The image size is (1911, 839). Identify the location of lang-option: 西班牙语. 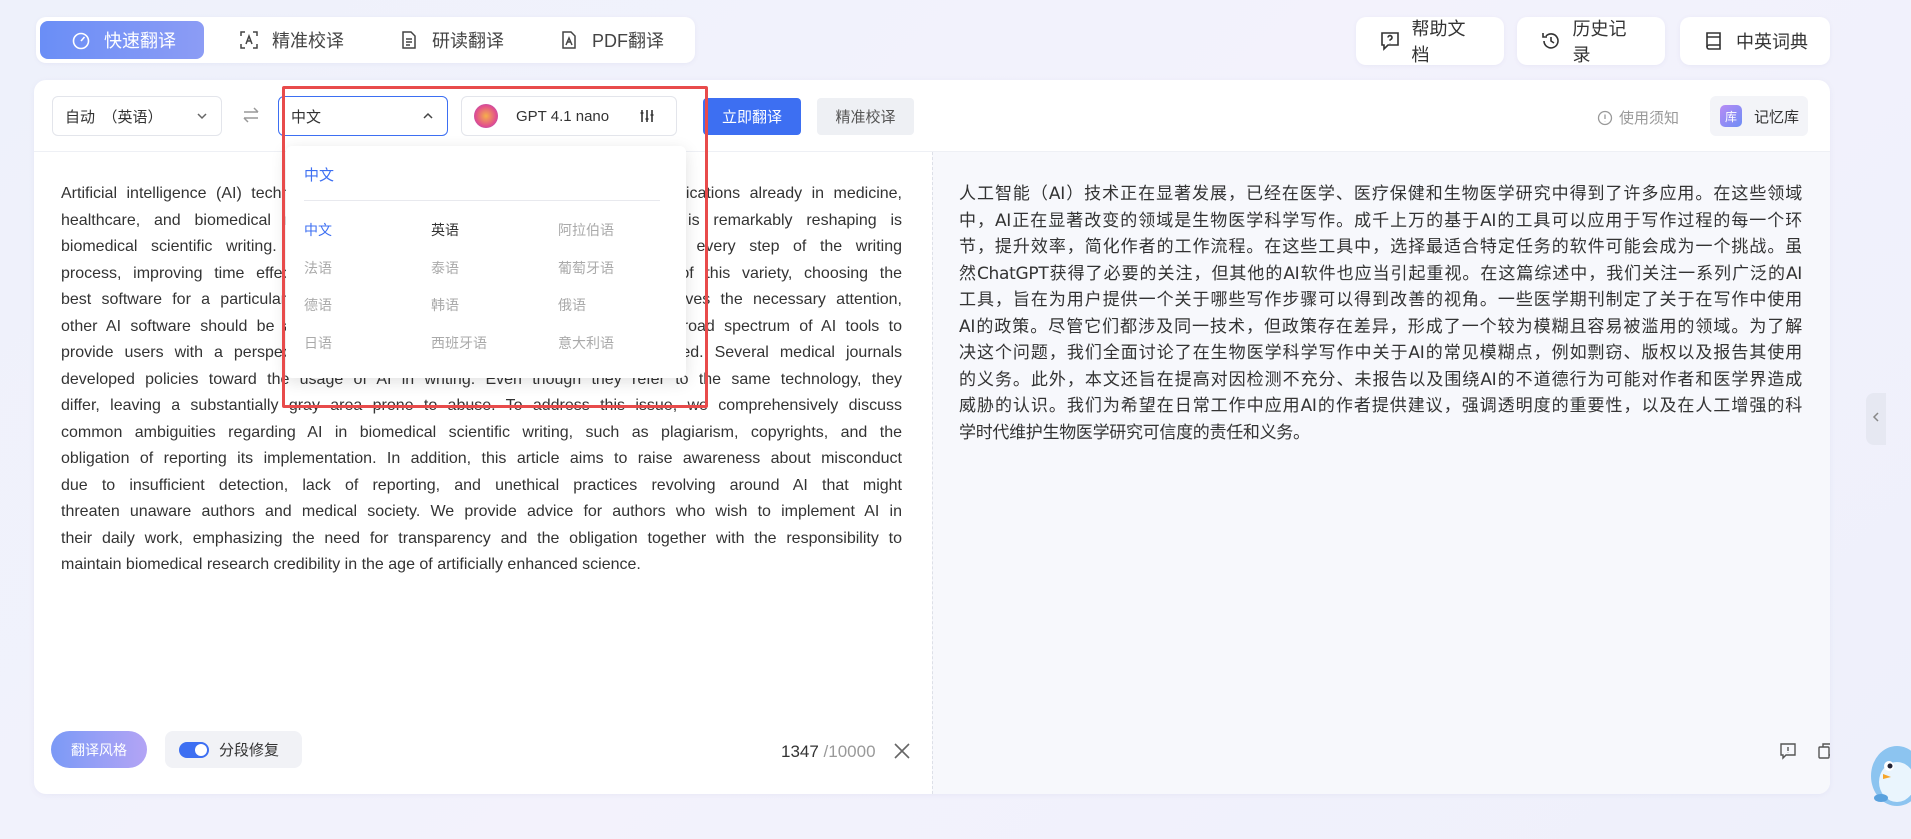
(459, 343).